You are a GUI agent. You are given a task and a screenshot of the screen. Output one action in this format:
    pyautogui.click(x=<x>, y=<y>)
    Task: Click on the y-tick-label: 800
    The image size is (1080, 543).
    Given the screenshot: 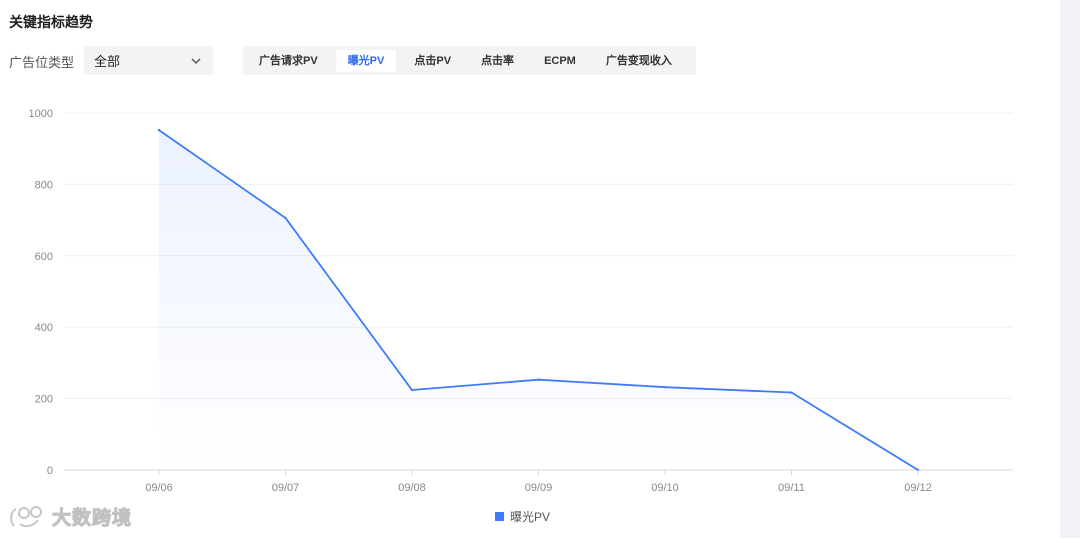 What is the action you would take?
    pyautogui.click(x=44, y=185)
    